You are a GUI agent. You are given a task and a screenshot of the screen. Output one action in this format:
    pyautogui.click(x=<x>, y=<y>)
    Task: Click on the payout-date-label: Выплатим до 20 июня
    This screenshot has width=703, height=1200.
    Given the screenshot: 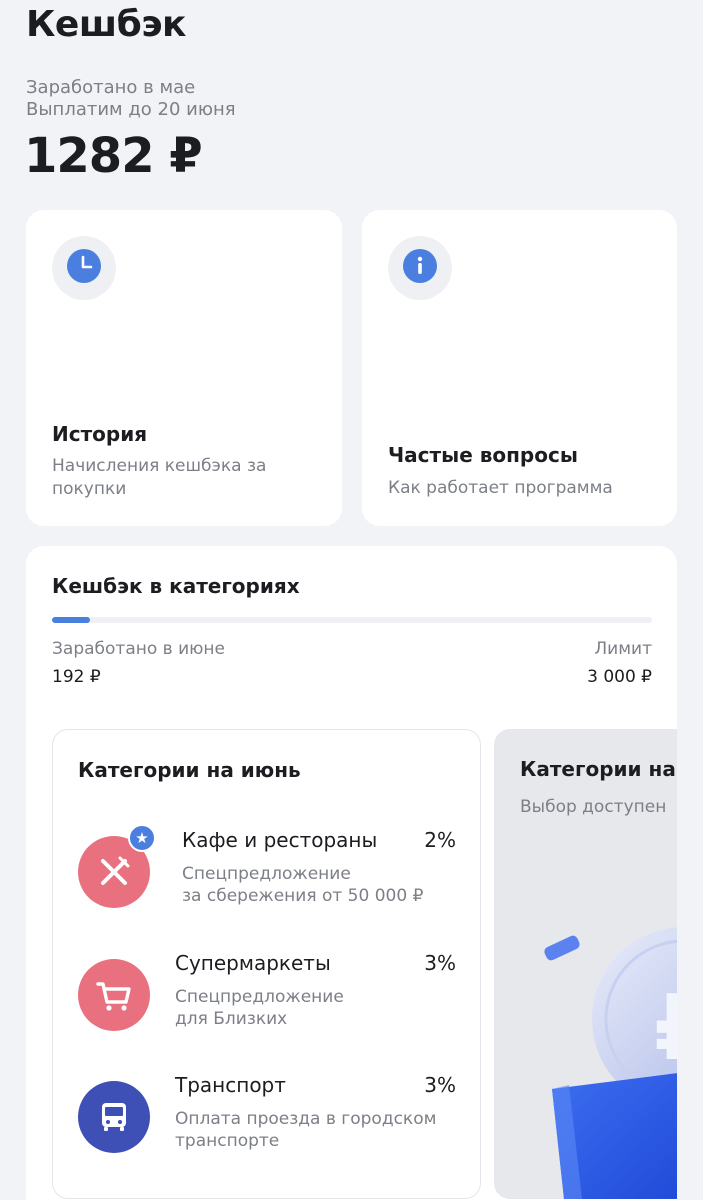 What is the action you would take?
    pyautogui.click(x=131, y=109)
    